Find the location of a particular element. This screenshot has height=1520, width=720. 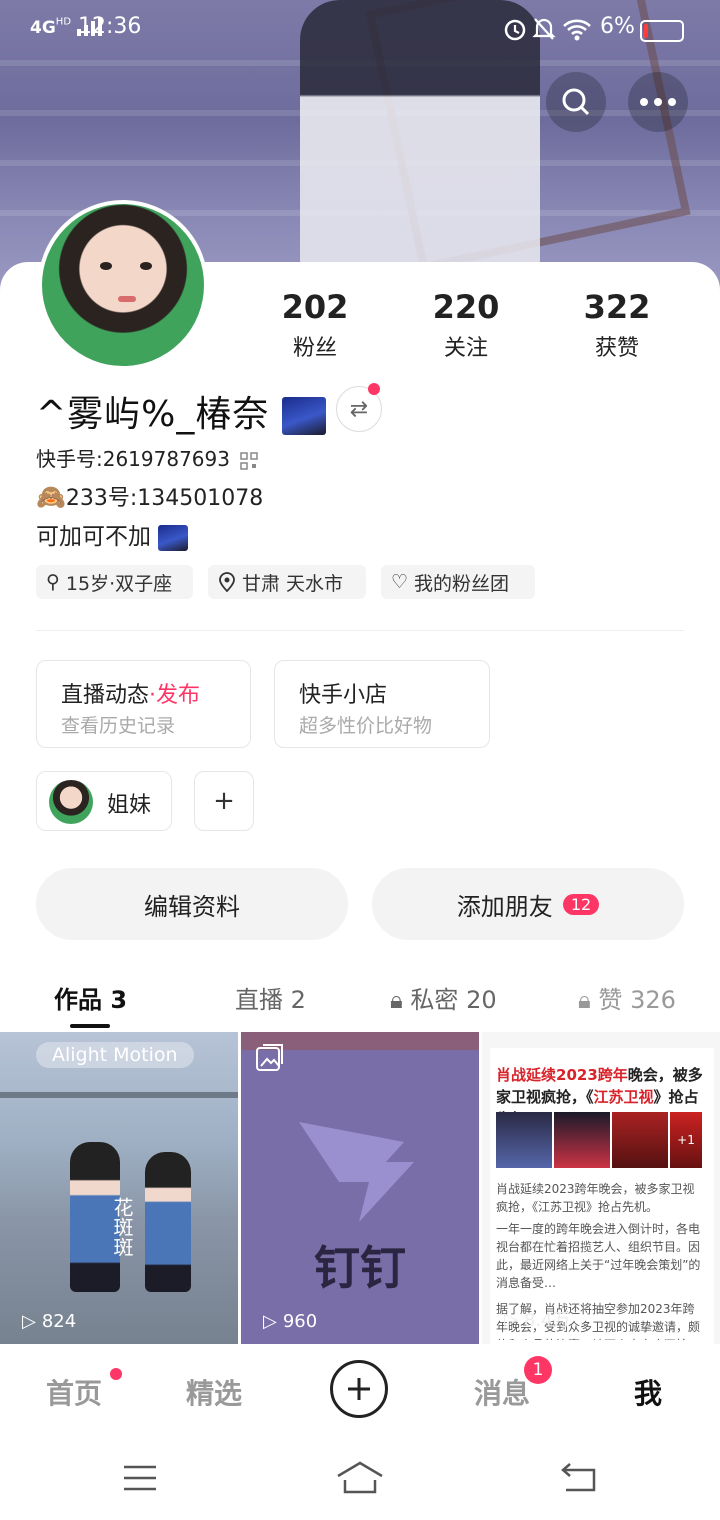

tag-location: 甘肃 天水市 is located at coordinates (287, 582).